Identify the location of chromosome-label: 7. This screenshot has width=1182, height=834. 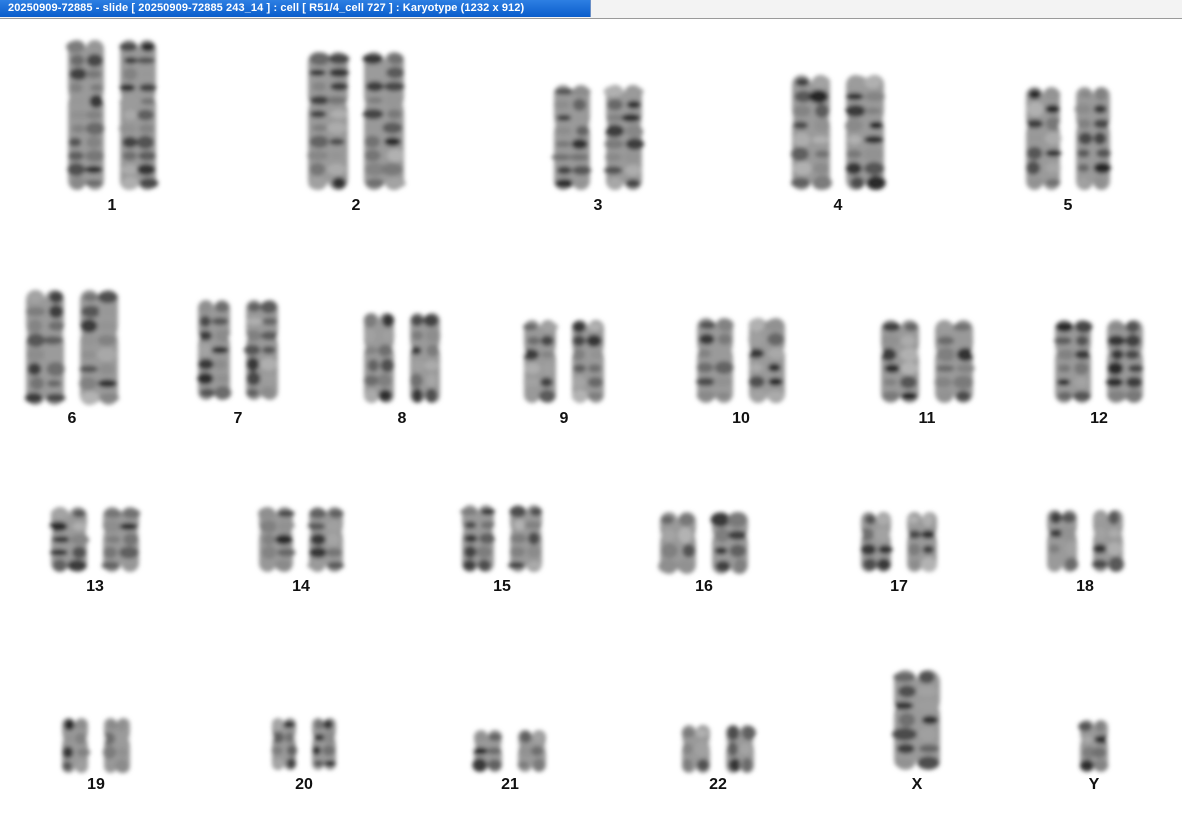
(238, 418).